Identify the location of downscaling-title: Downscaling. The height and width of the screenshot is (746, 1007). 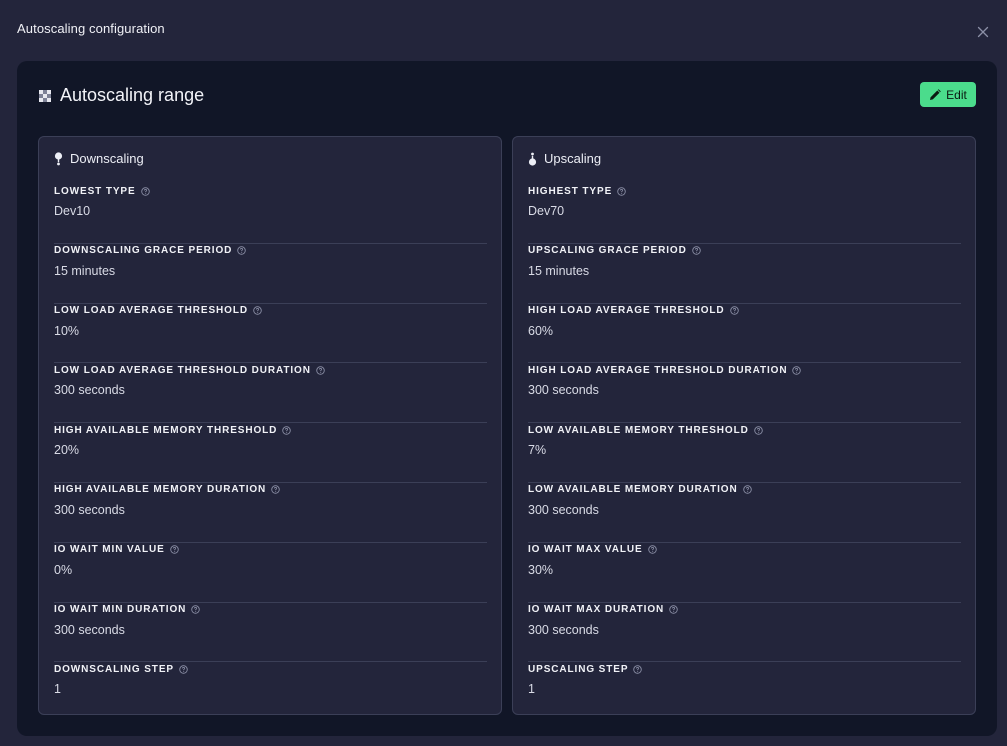
(107, 158).